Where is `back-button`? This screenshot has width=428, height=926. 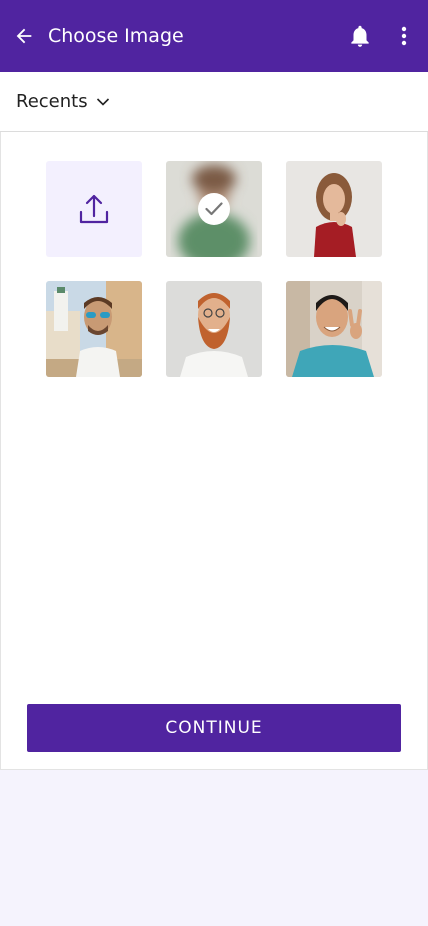 back-button is located at coordinates (24, 36).